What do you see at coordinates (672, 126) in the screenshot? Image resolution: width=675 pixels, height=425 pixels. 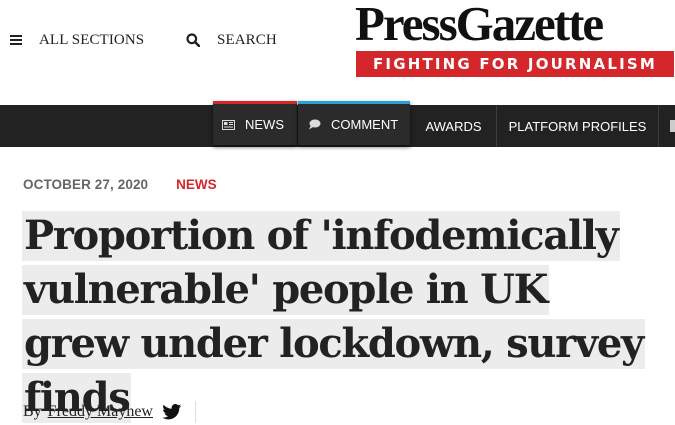 I see `nav-overflow-stub` at bounding box center [672, 126].